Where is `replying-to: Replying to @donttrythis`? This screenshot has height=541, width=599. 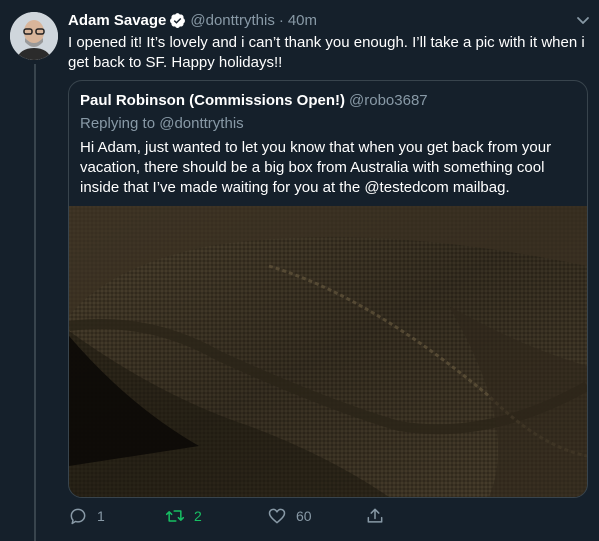
replying-to: Replying to @donttrythis is located at coordinates (162, 123).